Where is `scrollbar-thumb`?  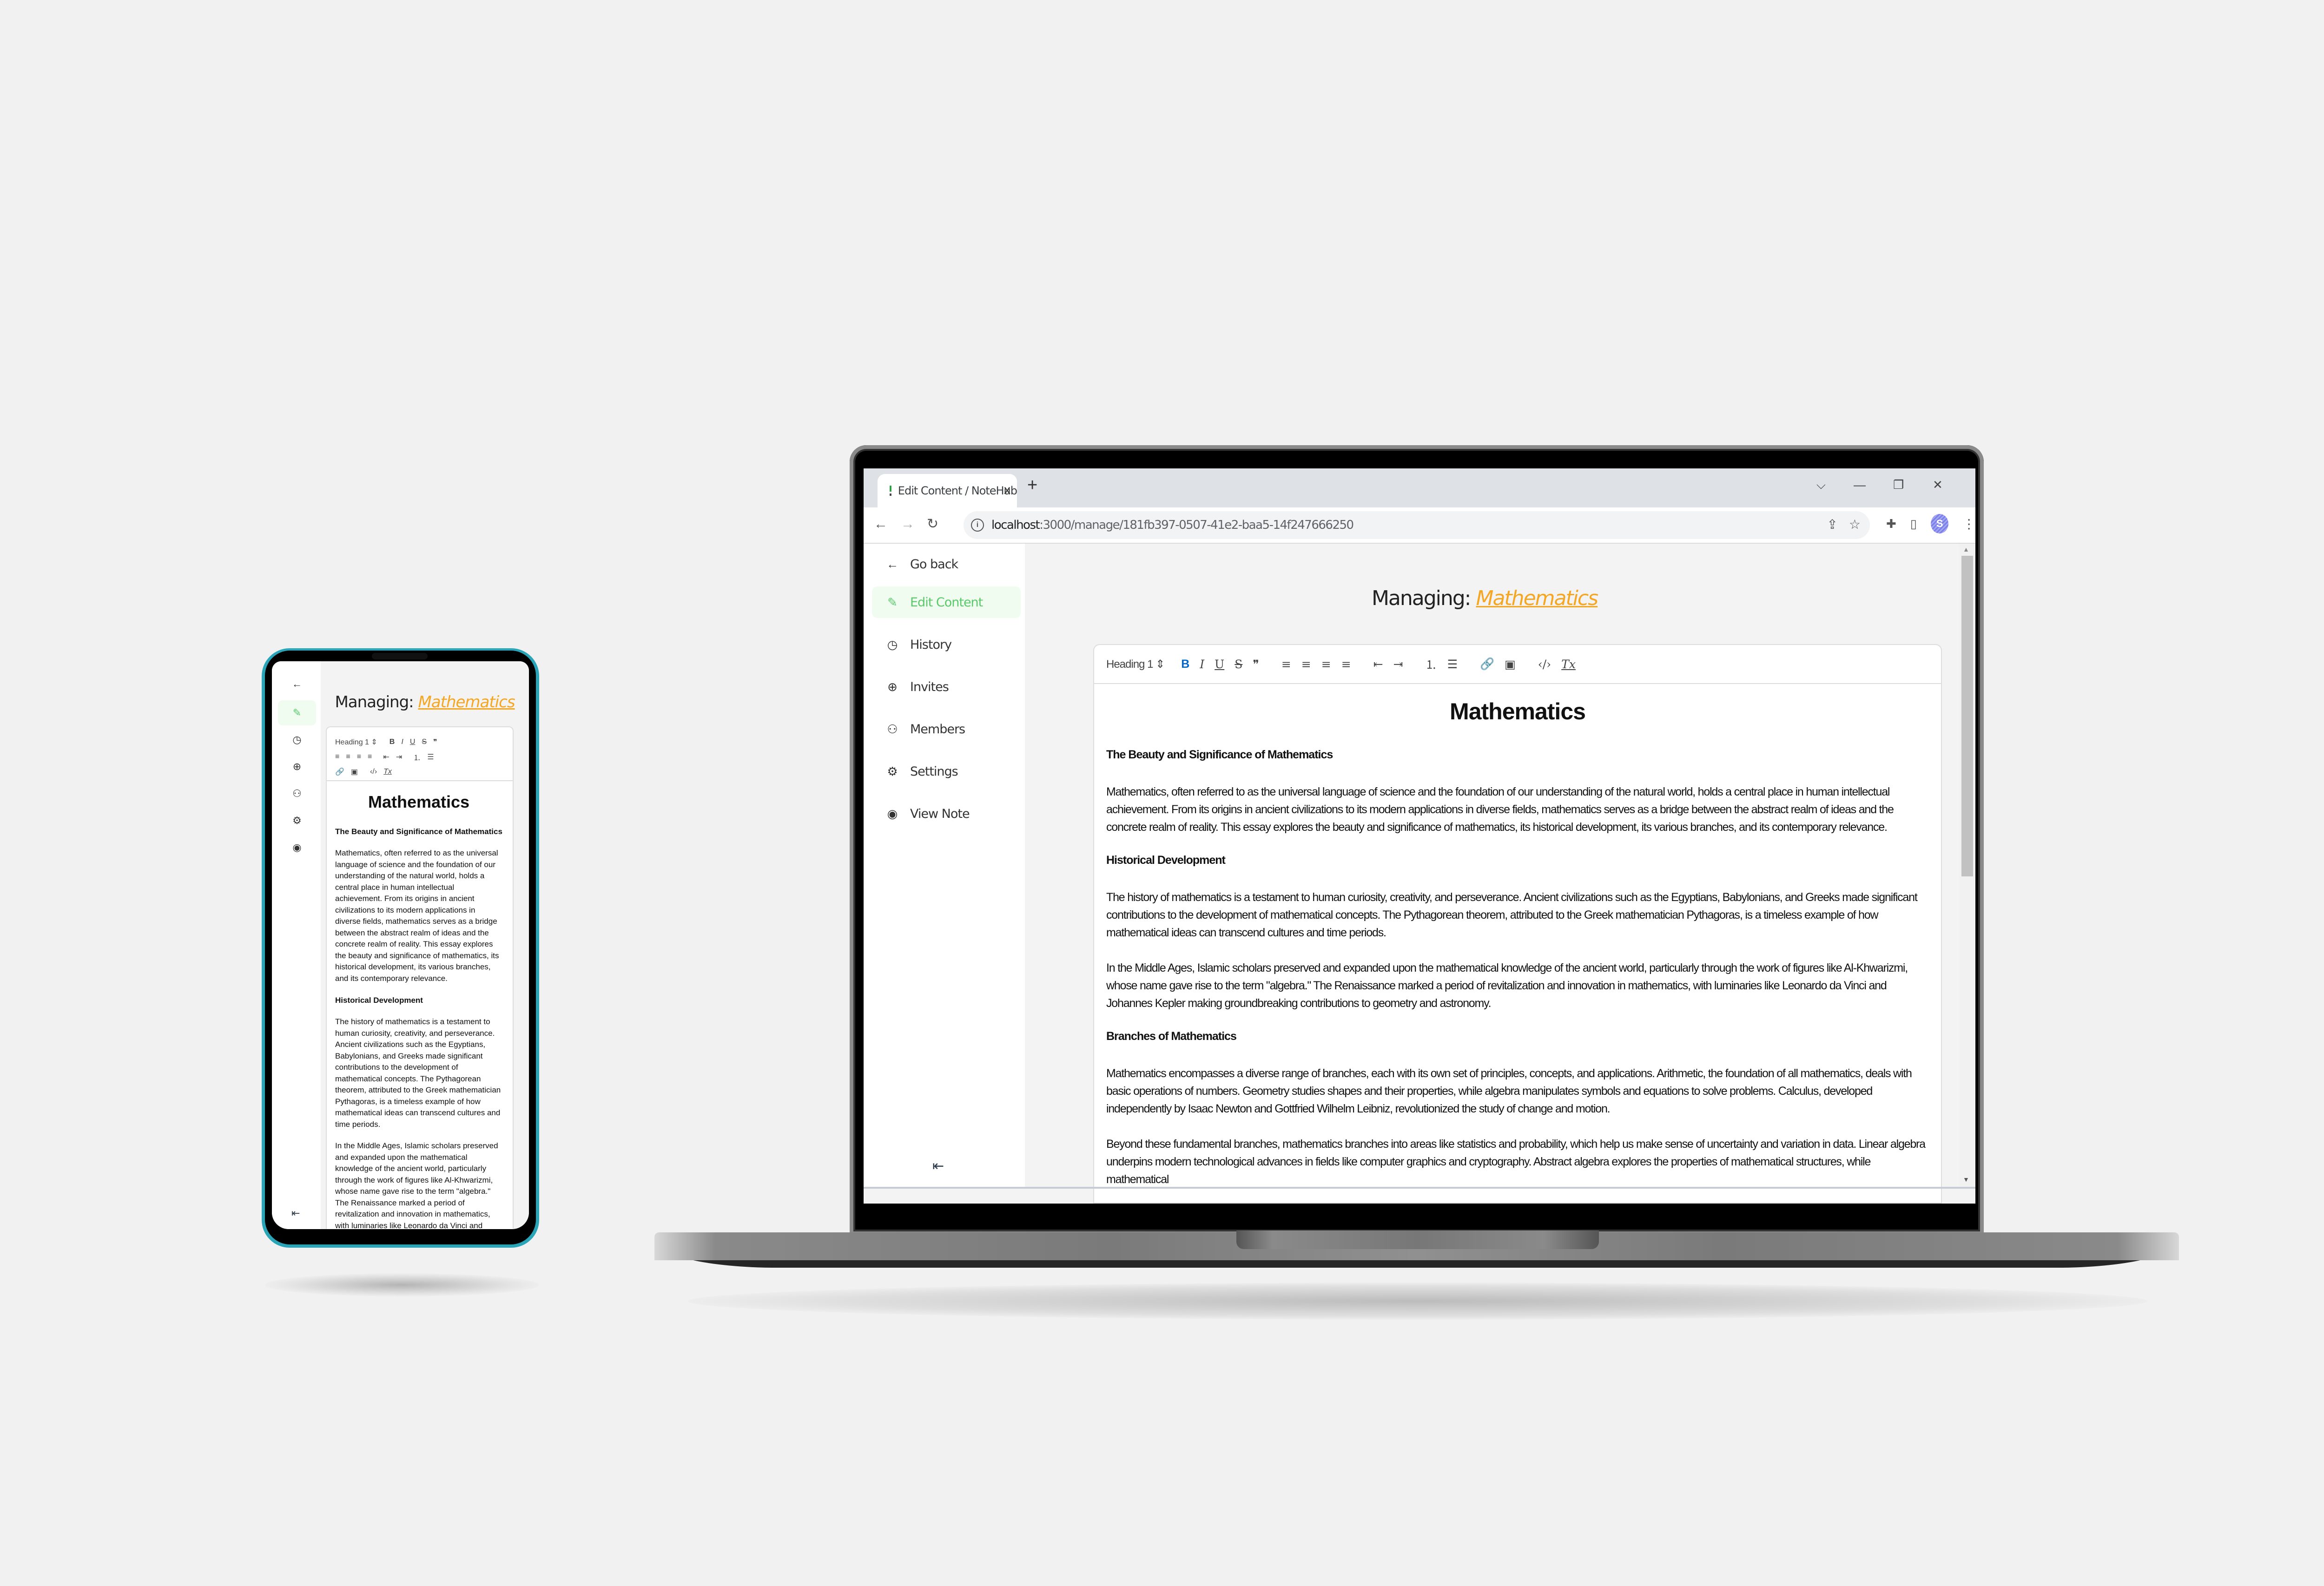
scrollbar-thumb is located at coordinates (1967, 716).